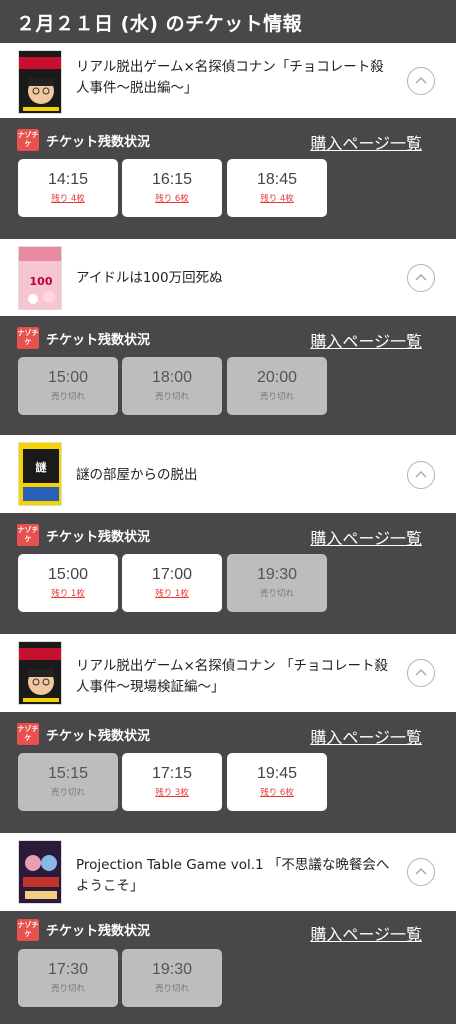  I want to click on time-slot-button: 17:00 残り 1枚, so click(172, 583).